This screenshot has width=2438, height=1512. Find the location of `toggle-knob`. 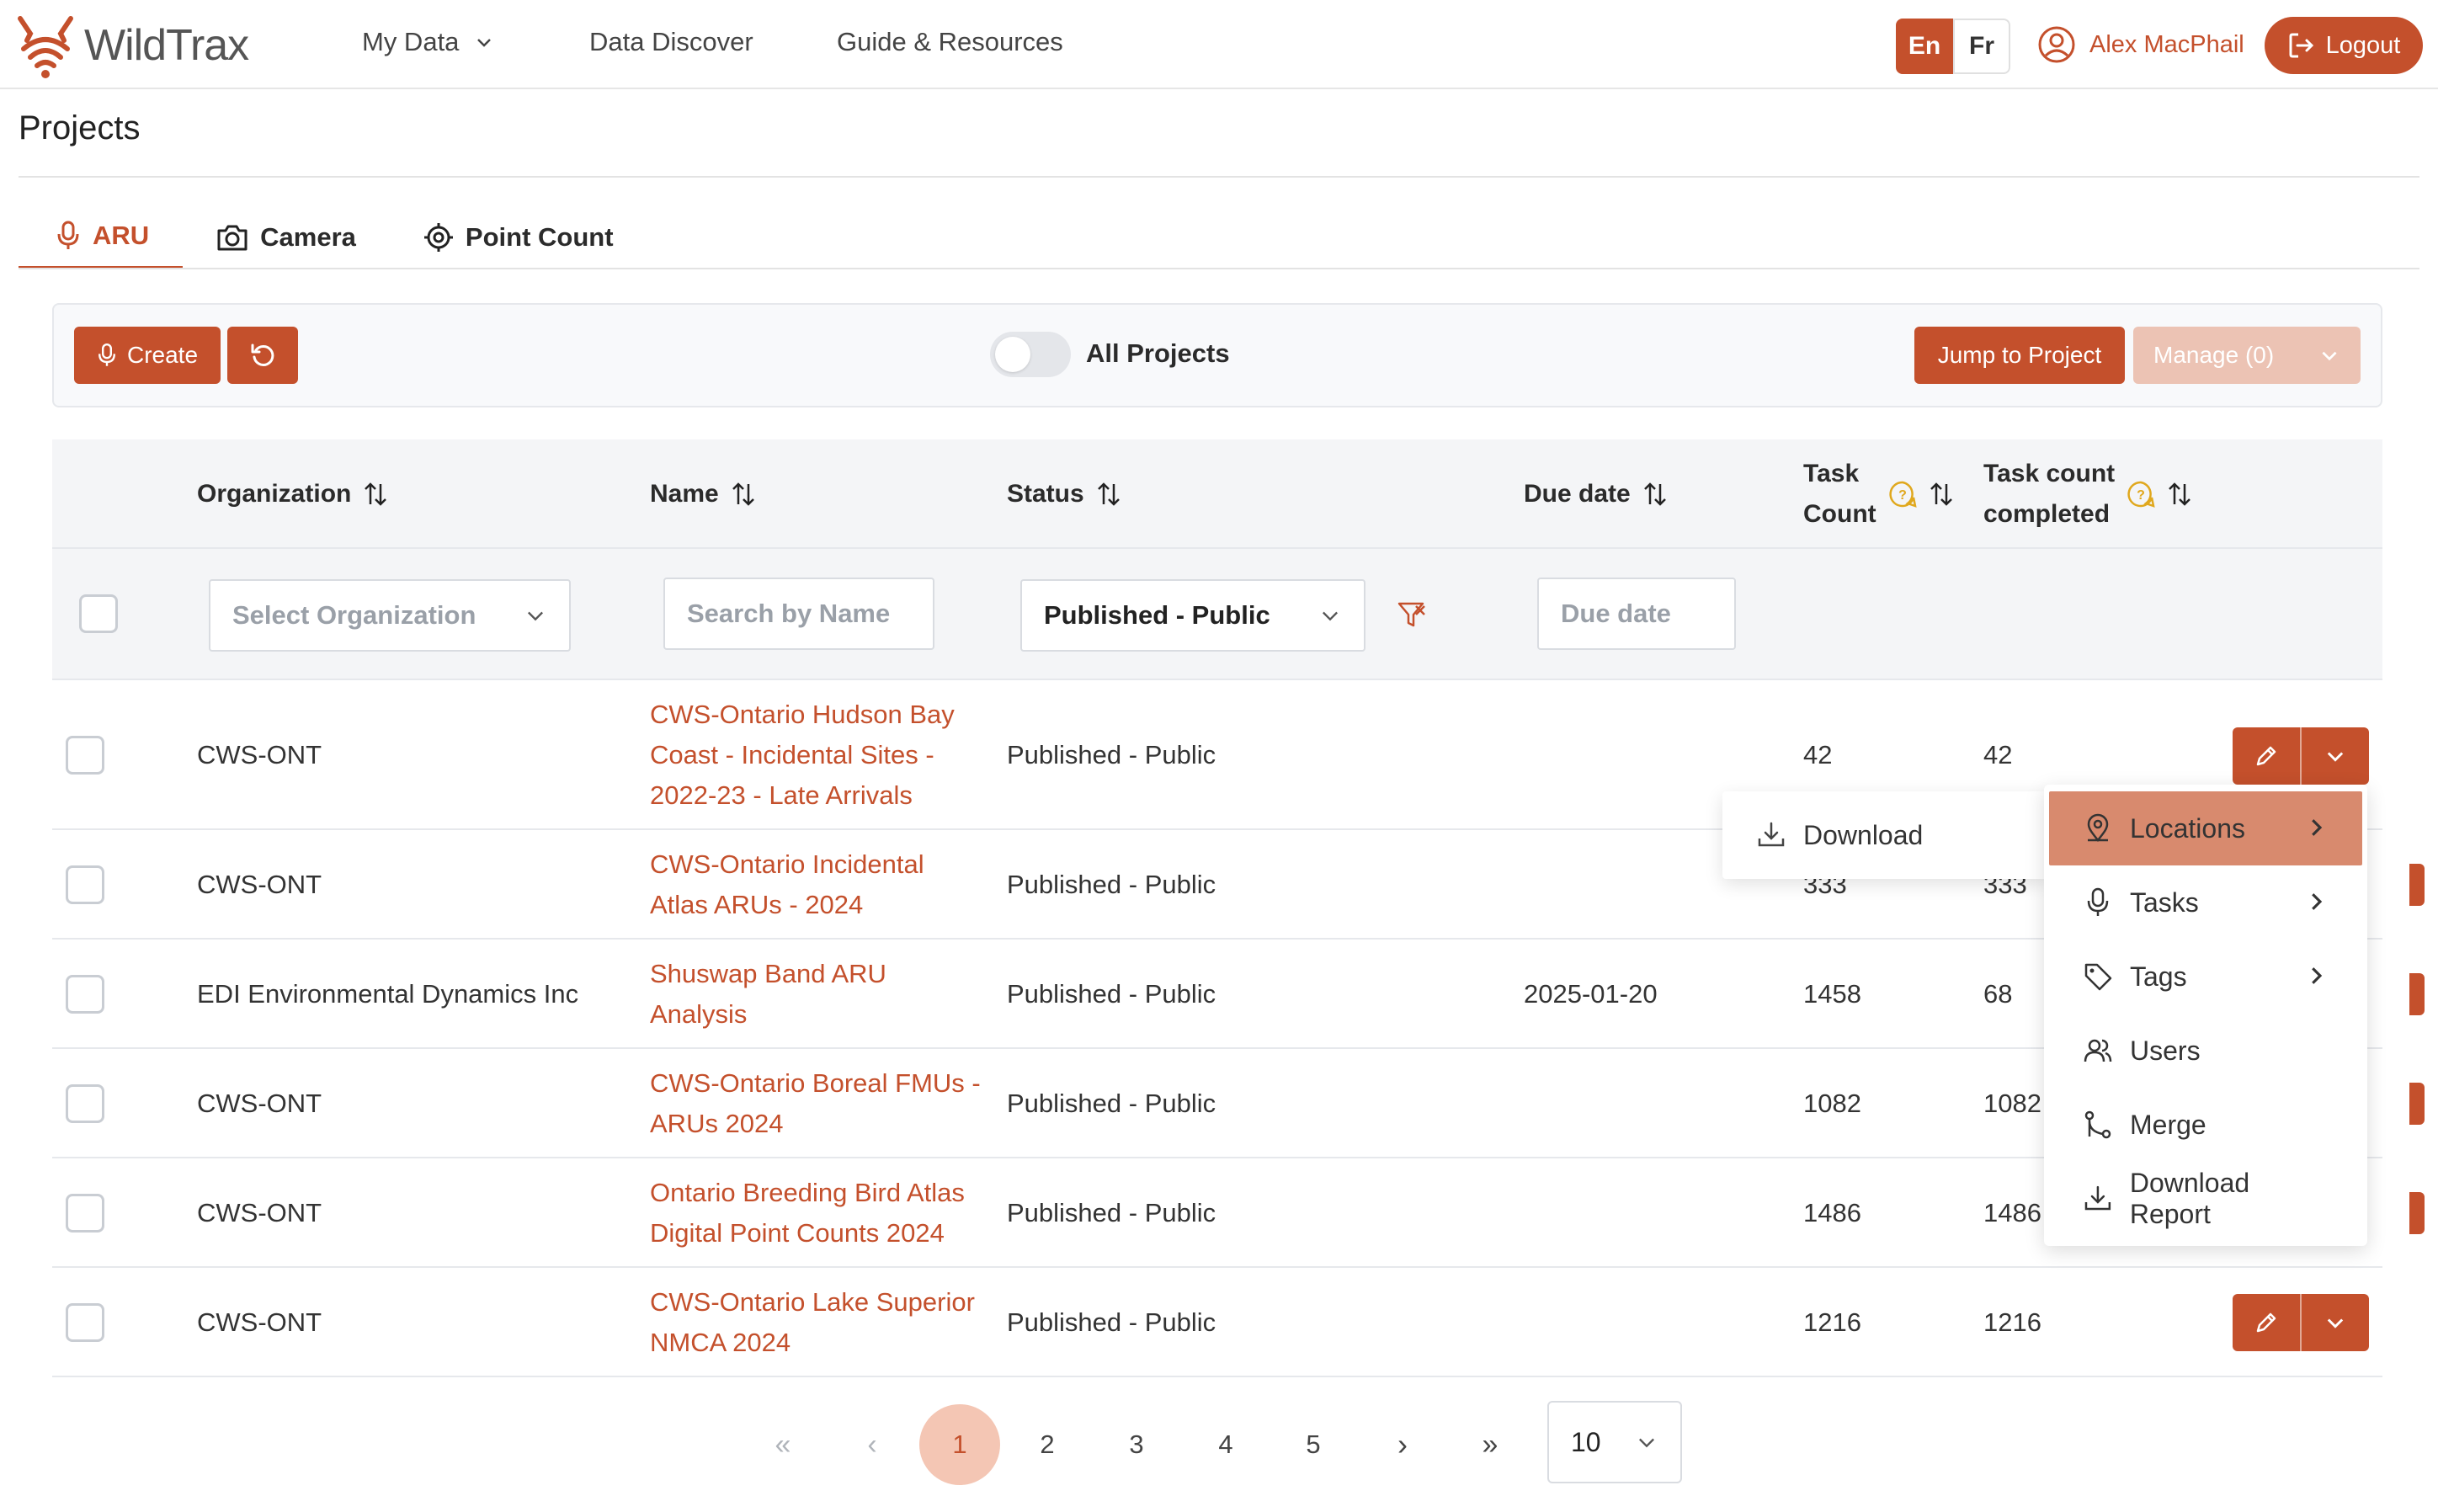

toggle-knob is located at coordinates (1012, 354).